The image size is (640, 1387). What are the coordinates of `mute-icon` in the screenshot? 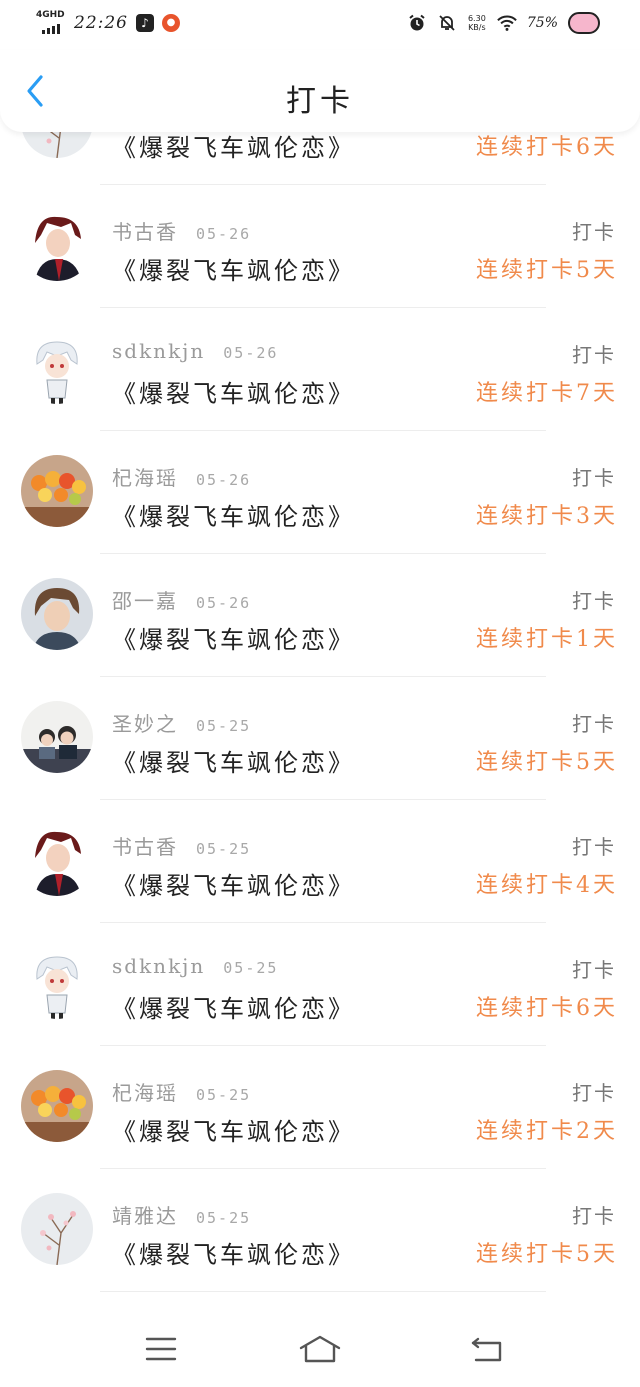 It's located at (447, 23).